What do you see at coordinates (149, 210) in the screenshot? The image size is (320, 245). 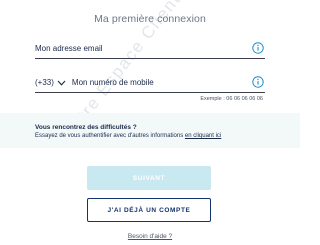 I see `existing-account-button: J'AI DÉJÀ UN COMPTE` at bounding box center [149, 210].